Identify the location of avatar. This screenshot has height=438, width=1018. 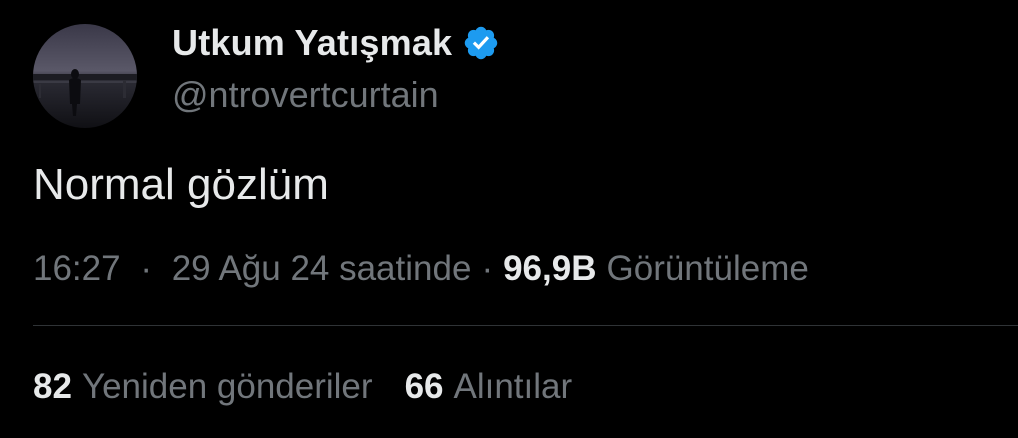
(85, 76).